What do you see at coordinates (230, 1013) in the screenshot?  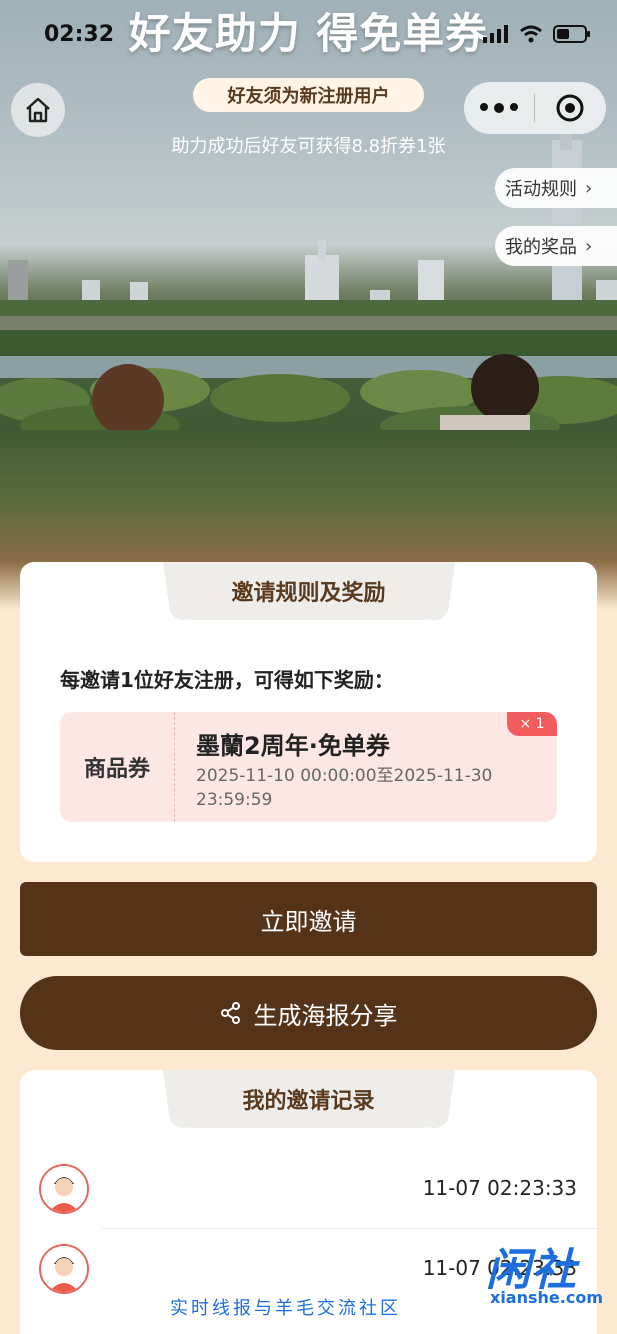 I see `share-icon` at bounding box center [230, 1013].